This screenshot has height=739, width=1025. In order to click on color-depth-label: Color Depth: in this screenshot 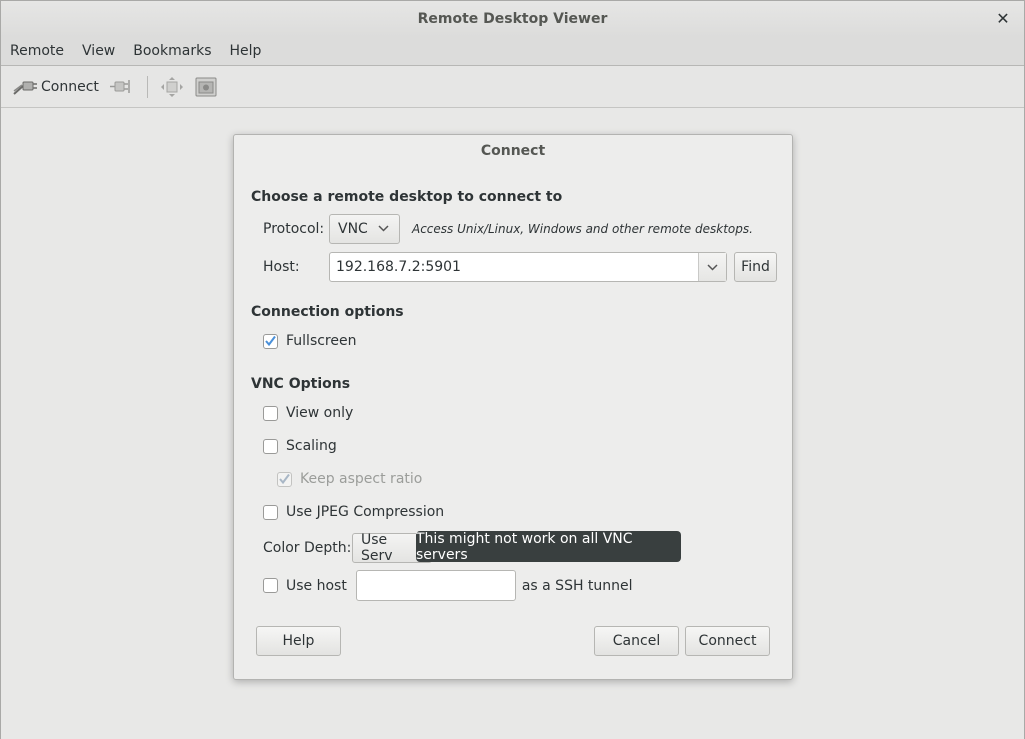, I will do `click(307, 548)`.